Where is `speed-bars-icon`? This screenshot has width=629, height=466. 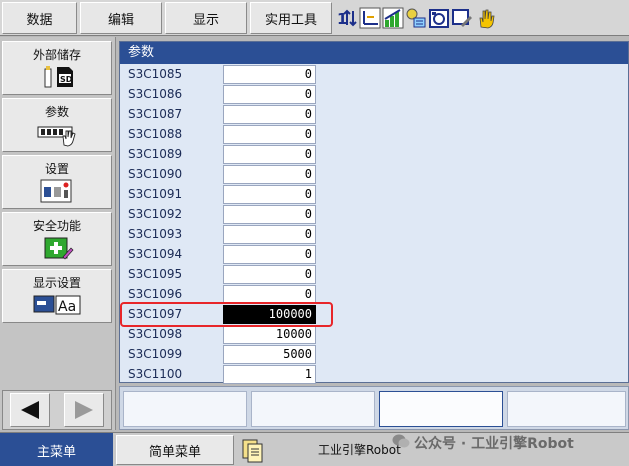 speed-bars-icon is located at coordinates (393, 18).